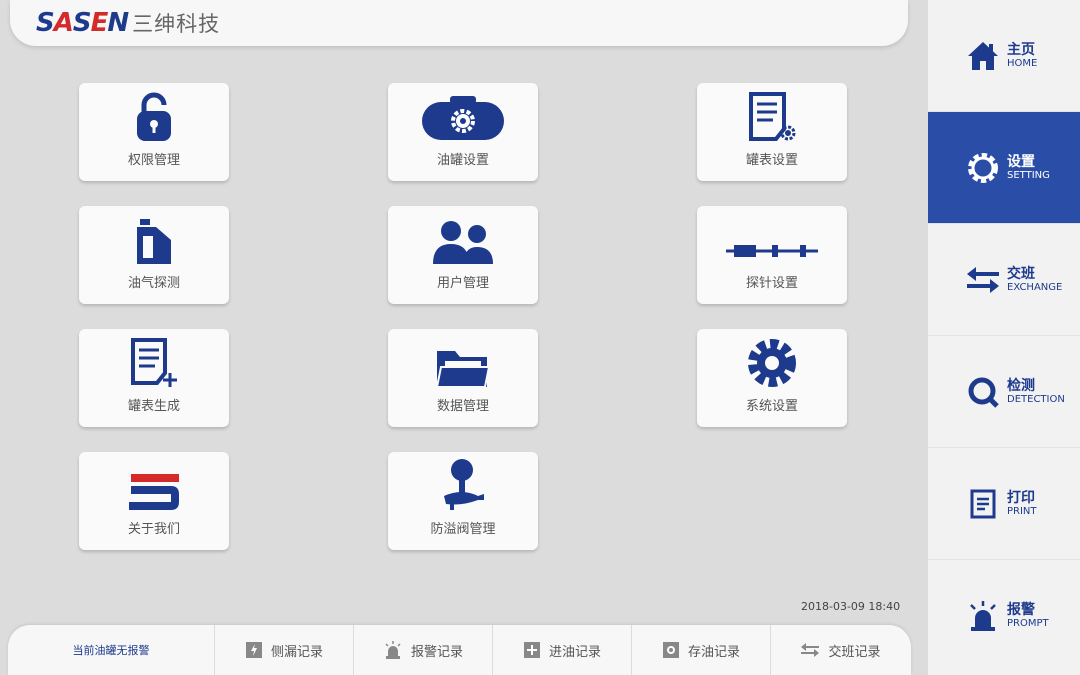  Describe the element at coordinates (462, 283) in the screenshot. I see `tile-label: 用户管理` at that location.